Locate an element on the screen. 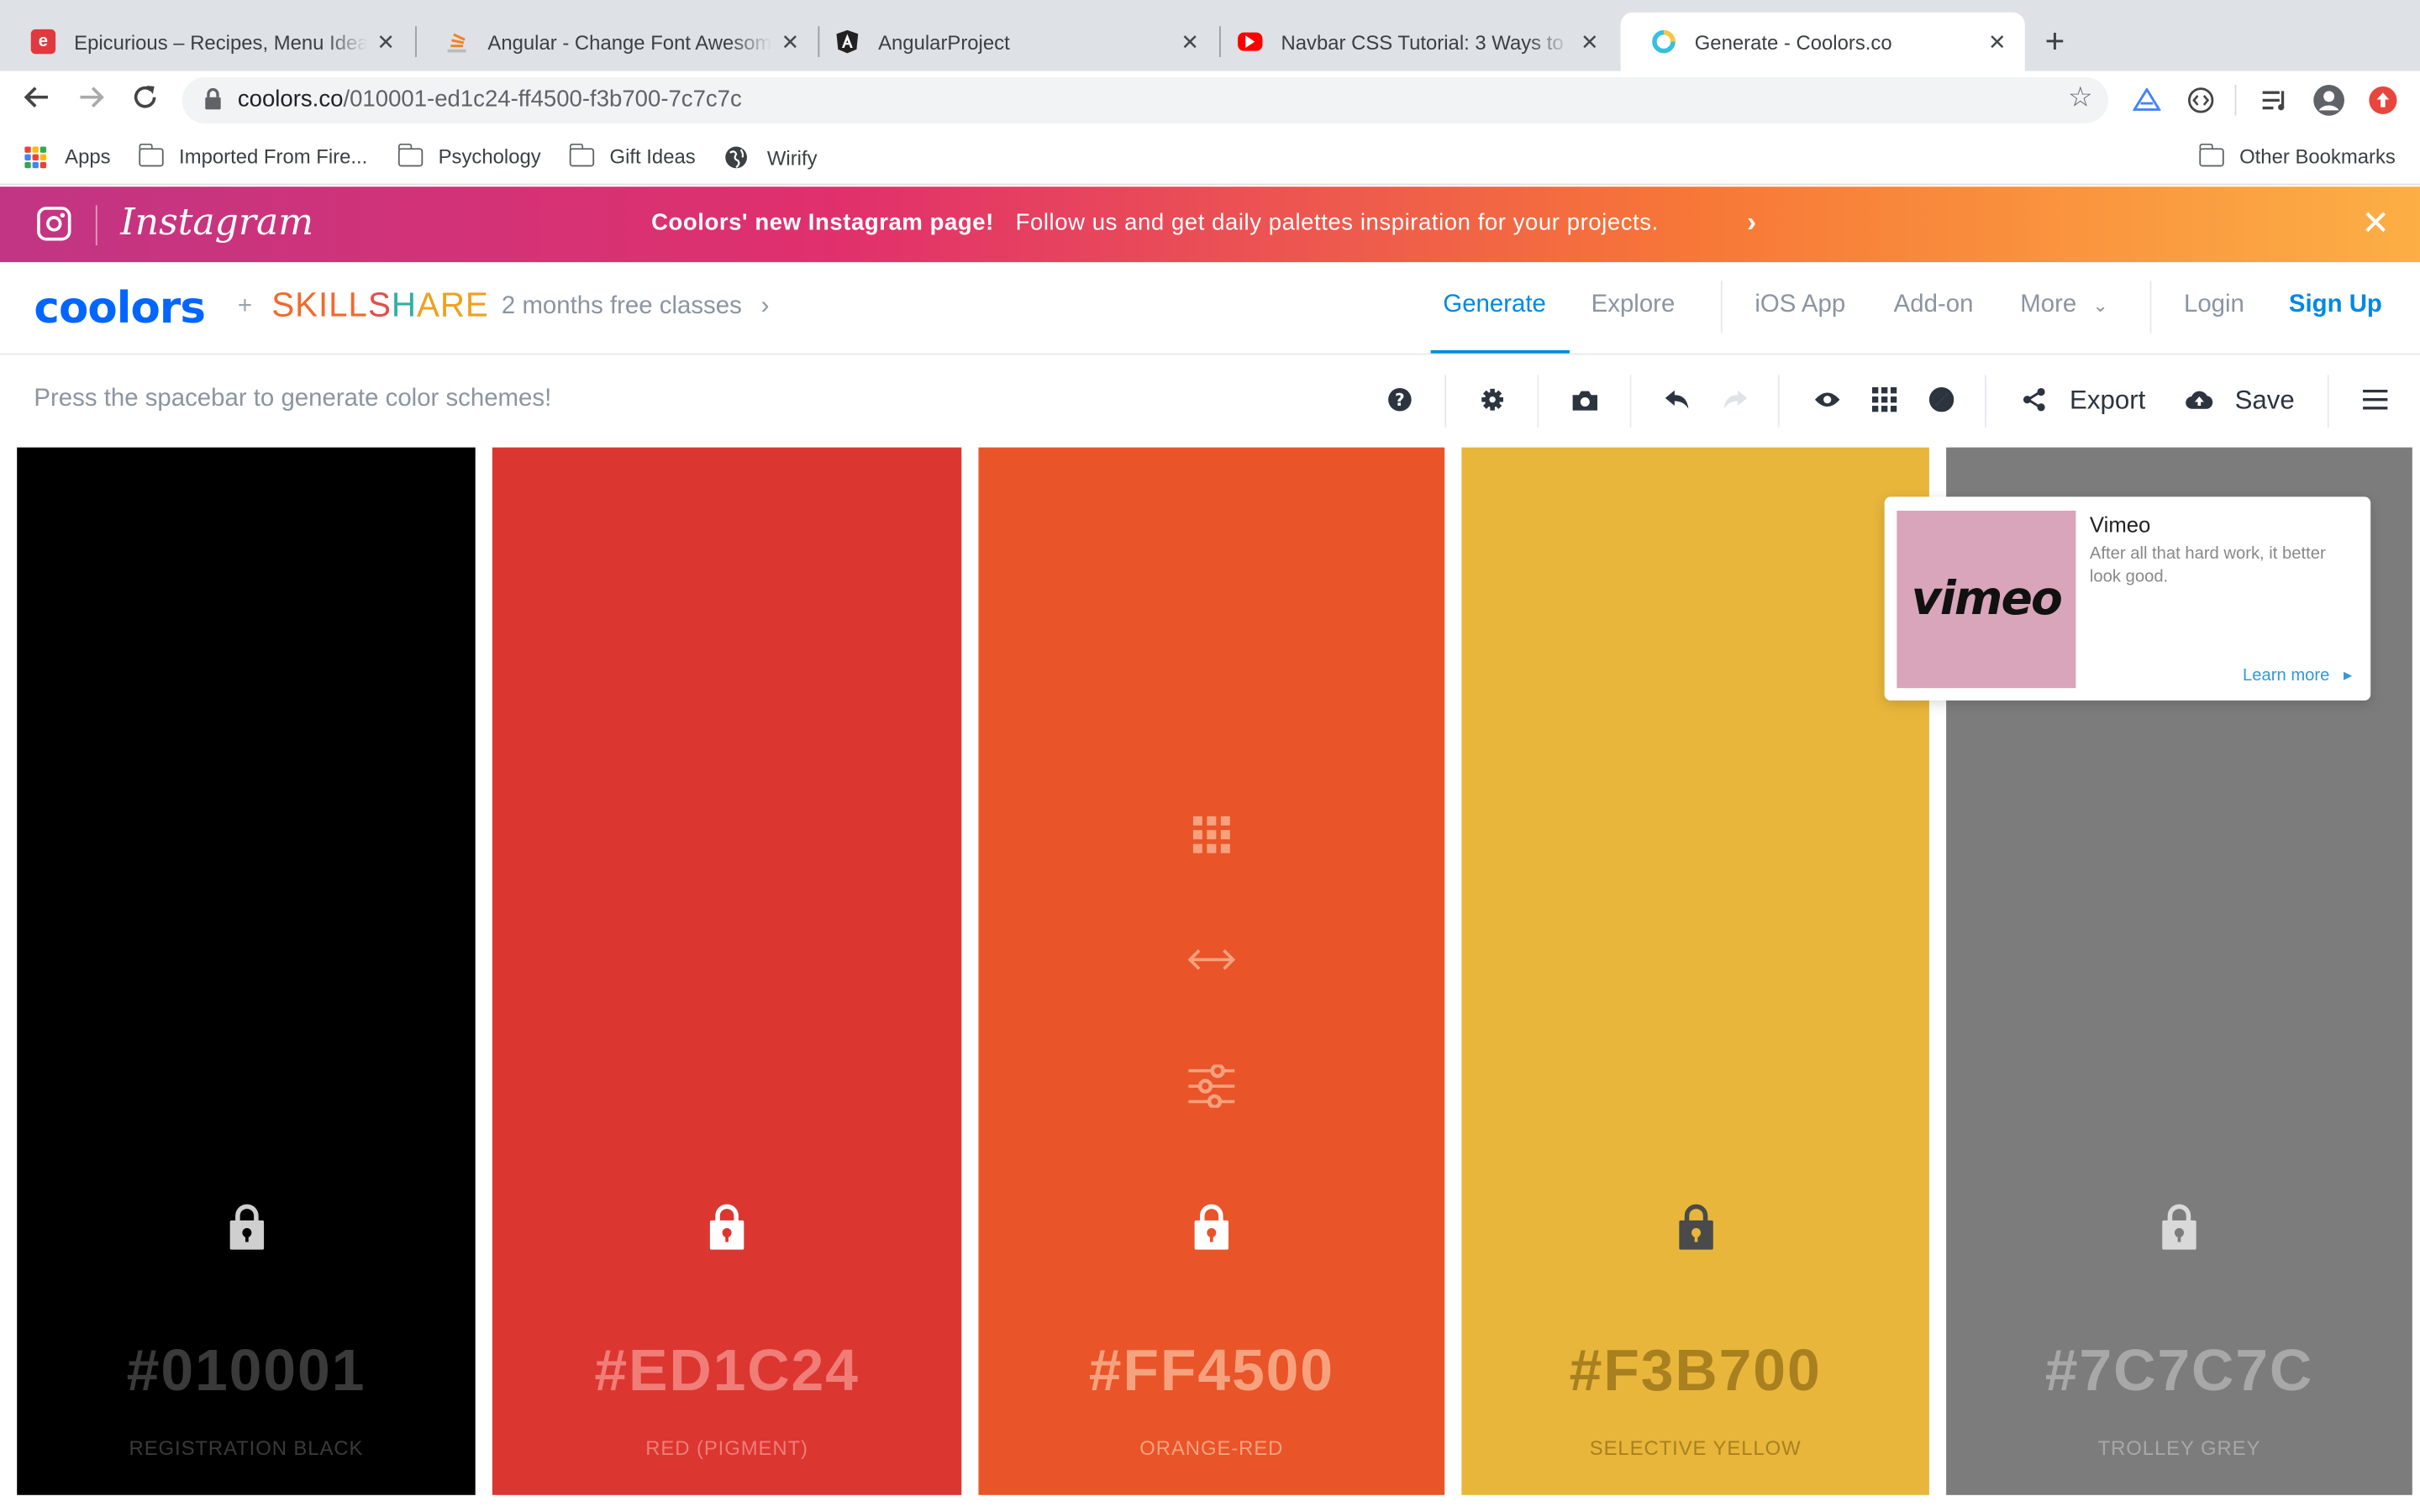 This screenshot has height=1512, width=2420. browser-tab: Navbar CSS Tutorial: 3 Ways to Create ✕ is located at coordinates (1412, 42).